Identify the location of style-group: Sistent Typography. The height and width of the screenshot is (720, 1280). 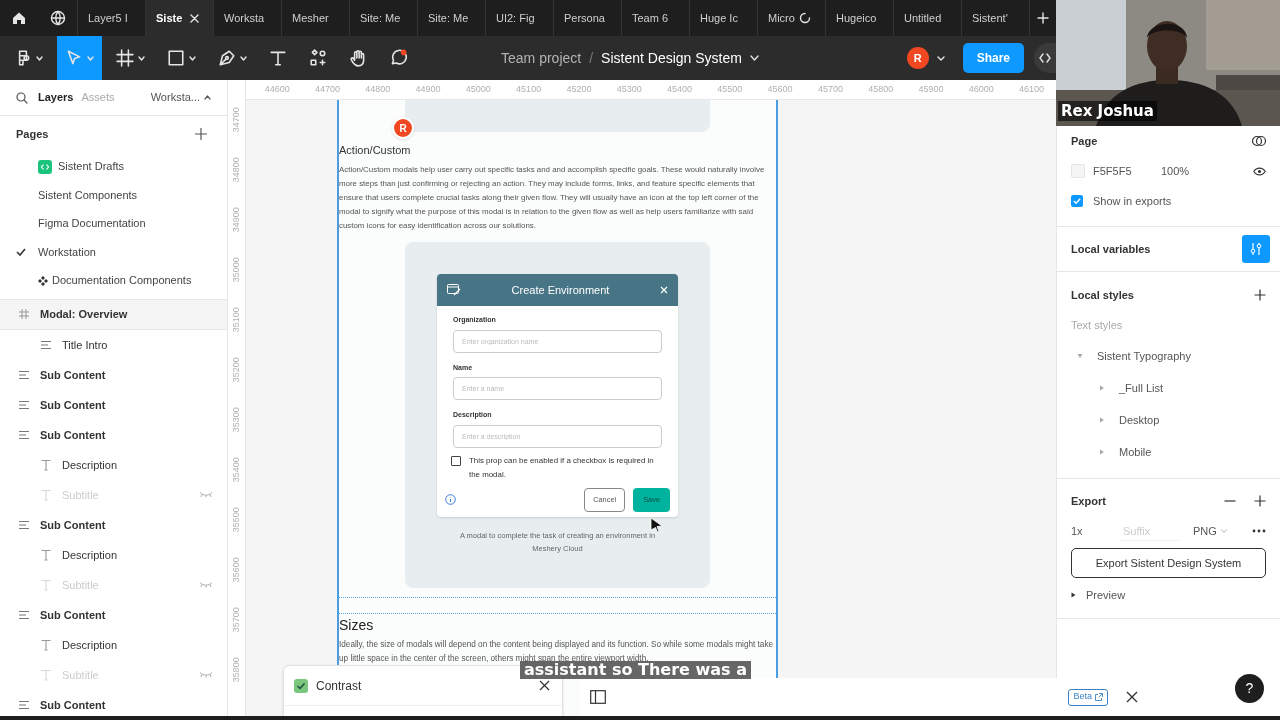
(1168, 356).